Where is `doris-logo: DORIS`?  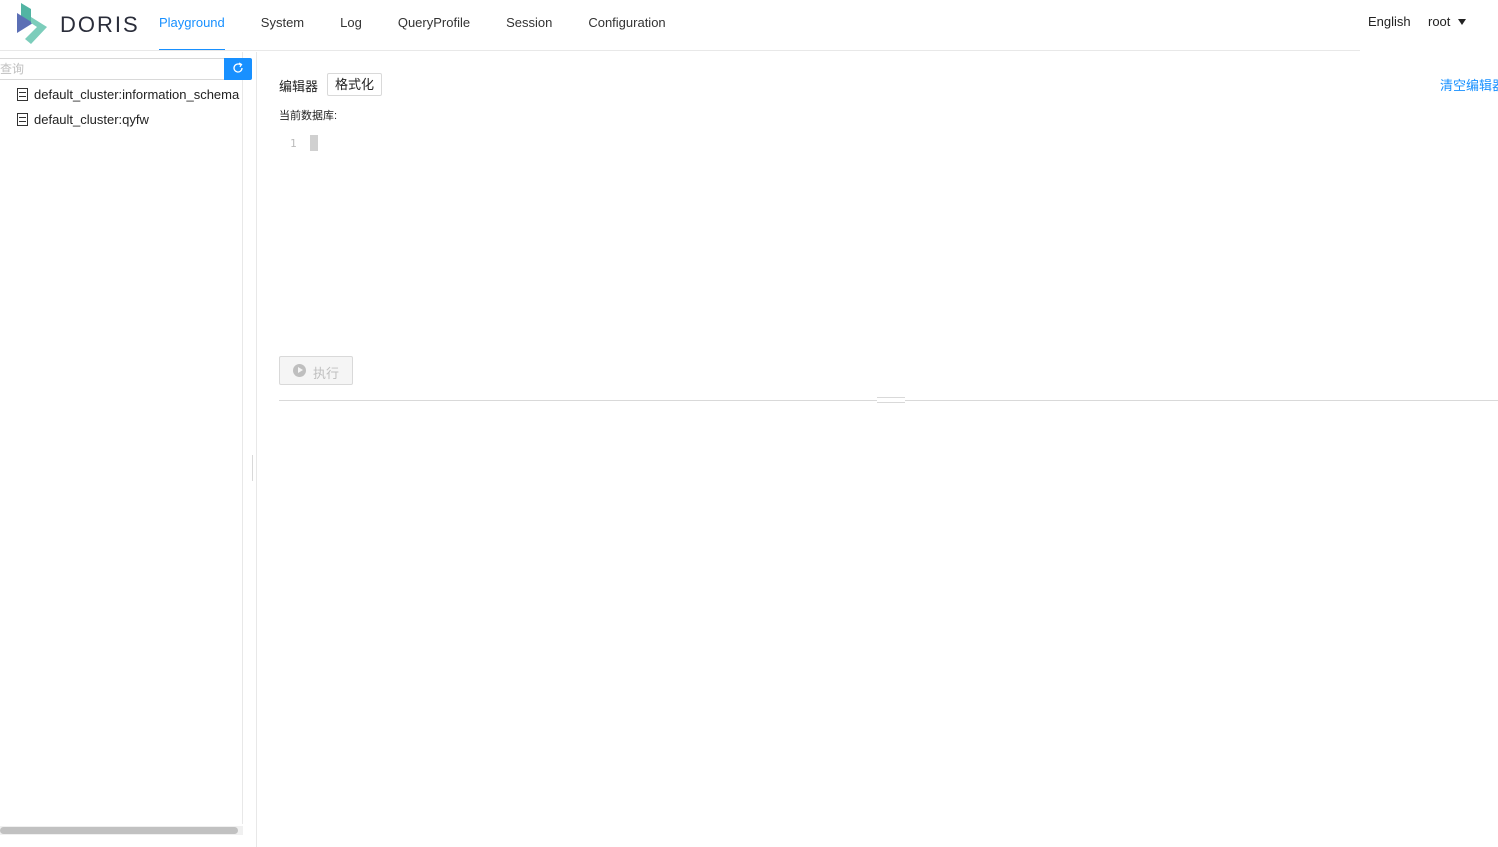 doris-logo: DORIS is located at coordinates (79, 24).